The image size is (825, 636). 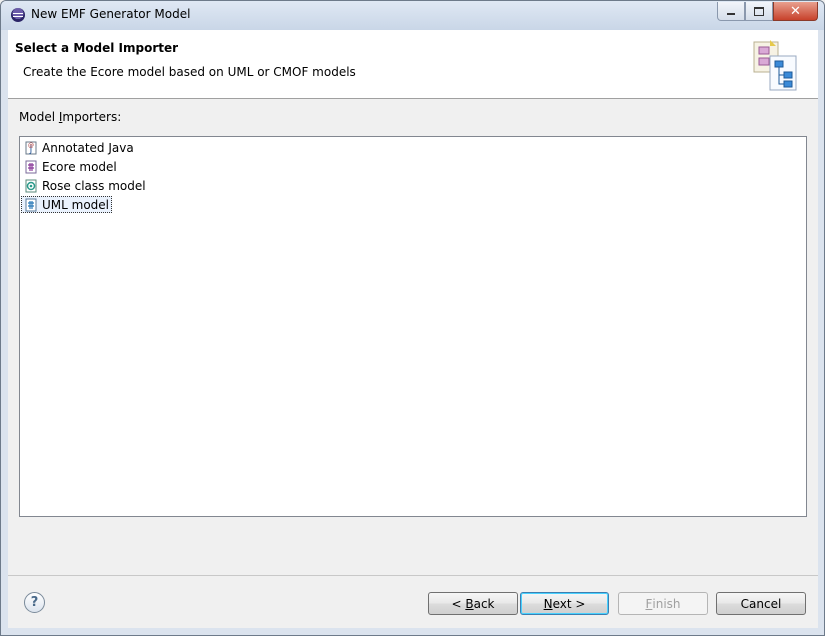 I want to click on back-label-post: ack, so click(x=484, y=603).